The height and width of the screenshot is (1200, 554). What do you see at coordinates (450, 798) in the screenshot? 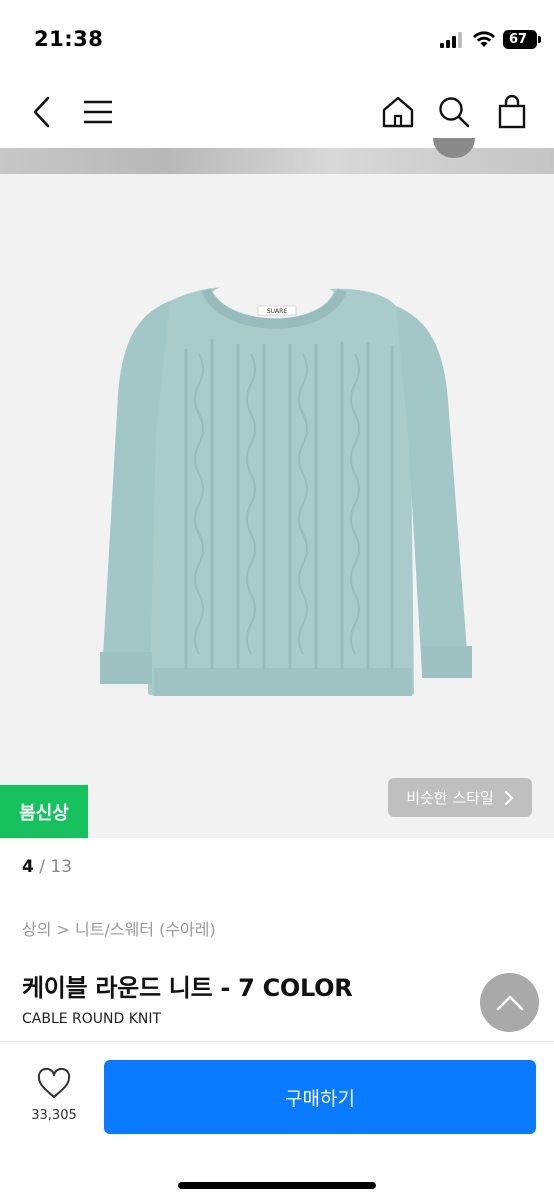
I see `similar-style-label: 비슷한 스타일` at bounding box center [450, 798].